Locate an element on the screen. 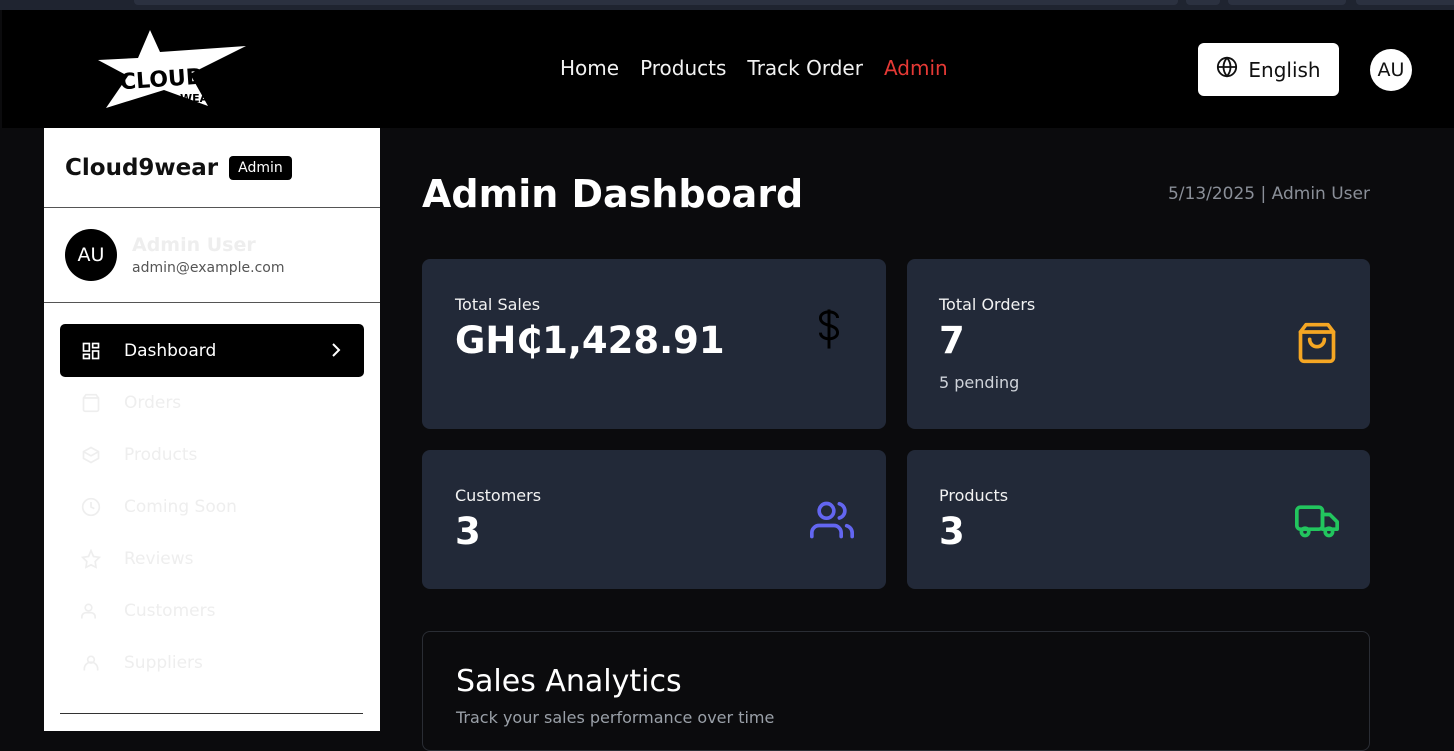 This screenshot has width=1454, height=751. sidebar-item-label: Products is located at coordinates (161, 455).